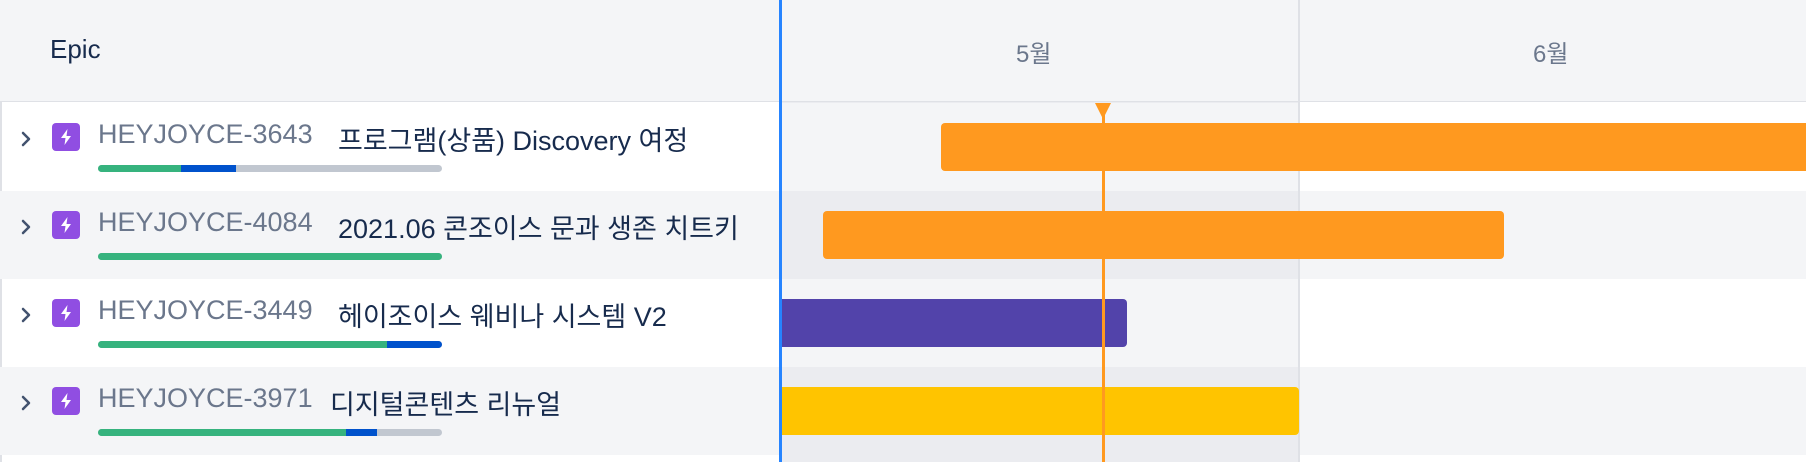 The image size is (1806, 462). I want to click on epic-row: HEYJOYCE-3971 디지털콘텐츠 리뉴얼, so click(390, 411).